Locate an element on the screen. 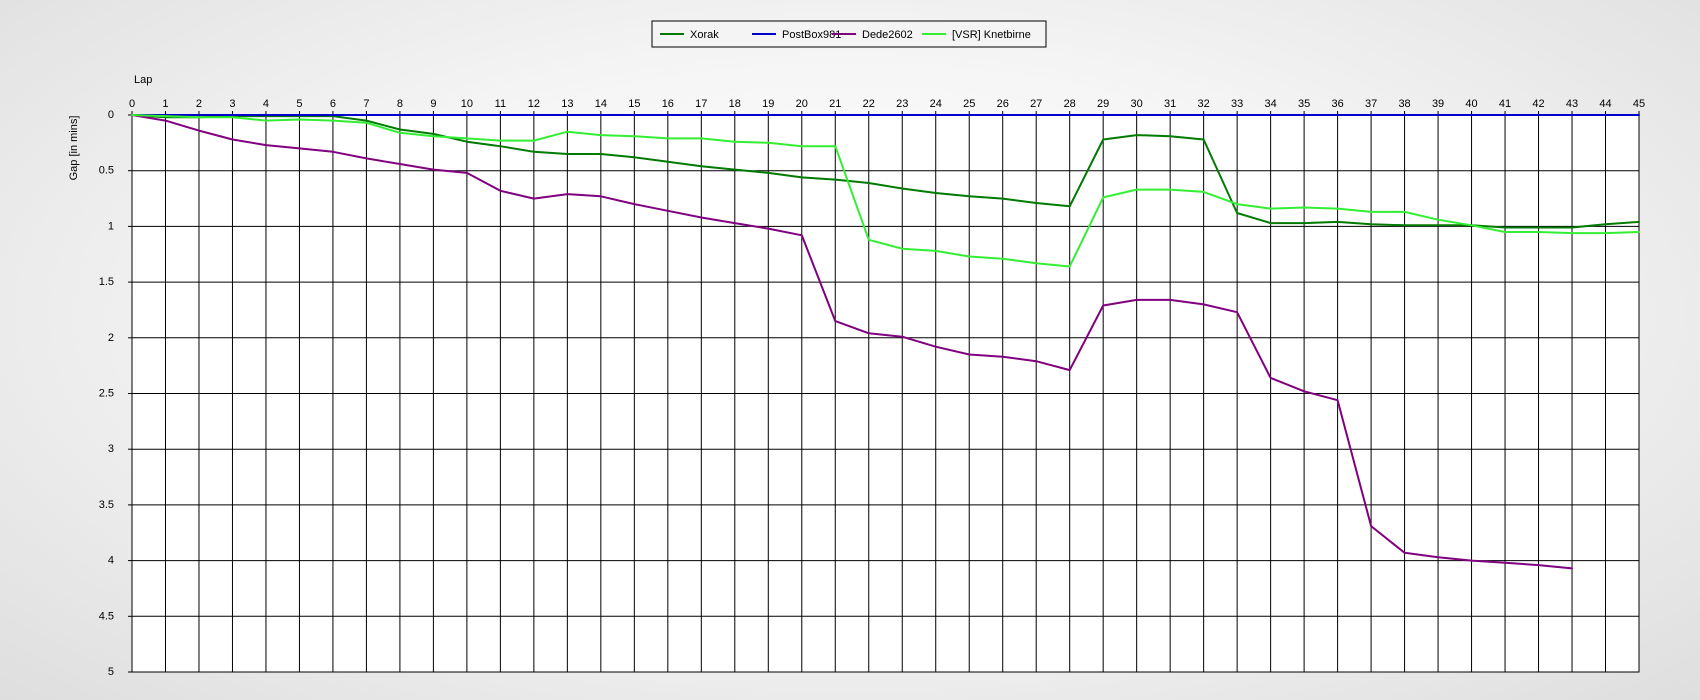  x-tick-label: 38 is located at coordinates (1404, 104).